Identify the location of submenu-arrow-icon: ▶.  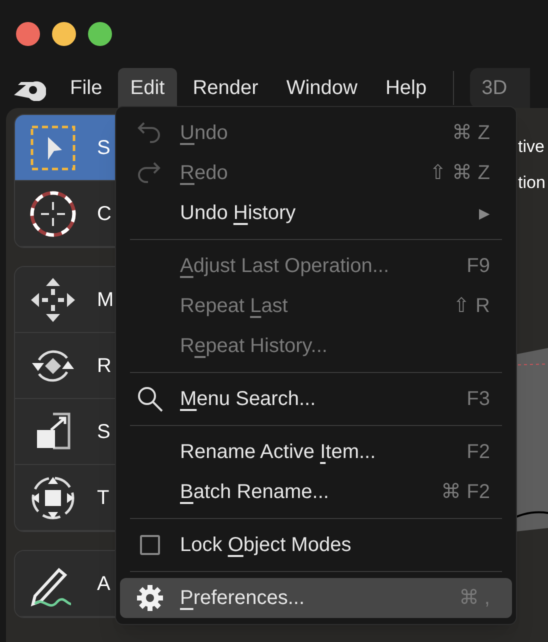
(484, 213).